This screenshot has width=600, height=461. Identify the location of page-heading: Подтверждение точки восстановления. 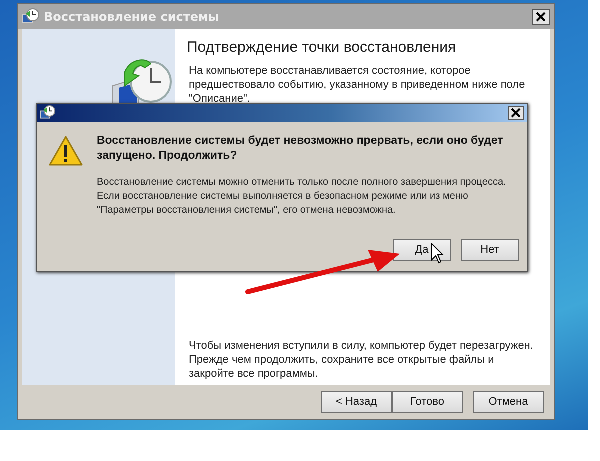
(322, 47).